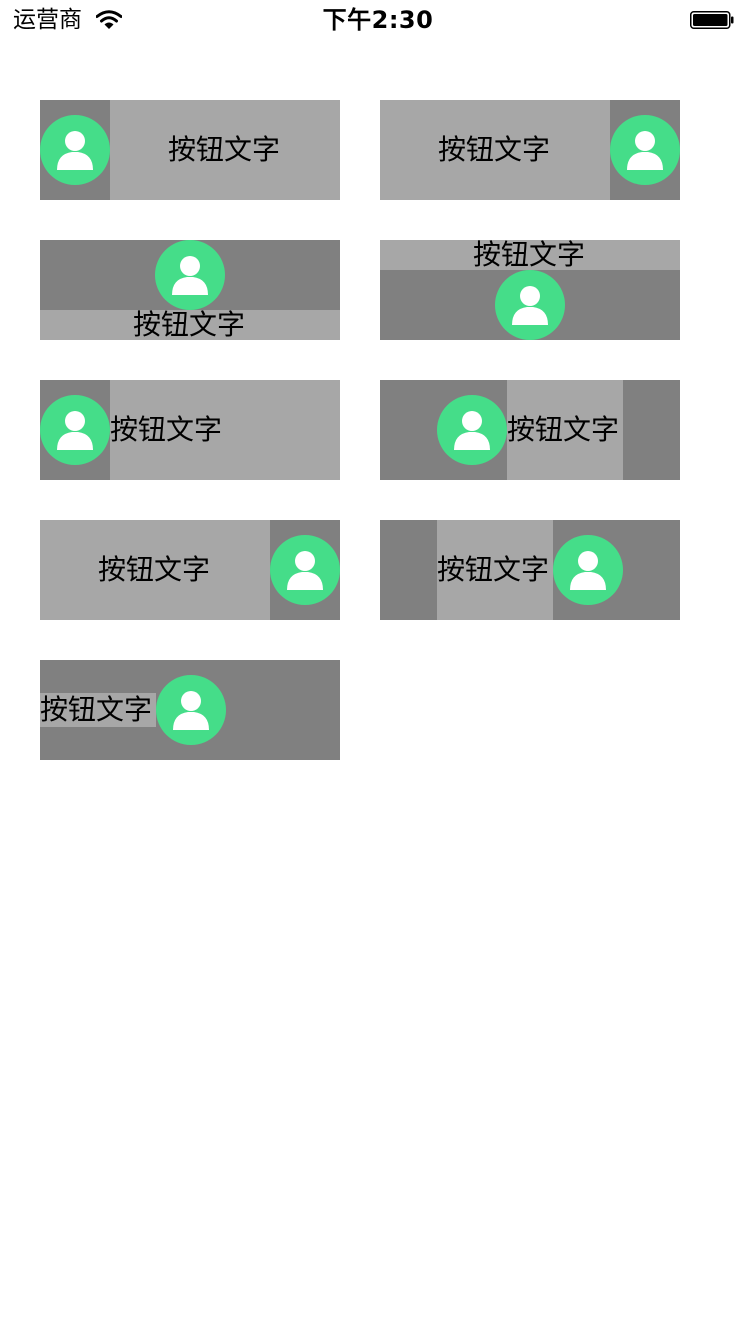 This screenshot has height=1334, width=750. I want to click on image-right-text-center-button: 按钮文字, so click(190, 570).